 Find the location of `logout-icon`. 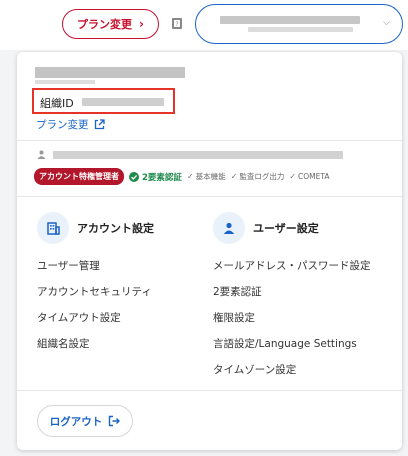

logout-icon is located at coordinates (115, 421).